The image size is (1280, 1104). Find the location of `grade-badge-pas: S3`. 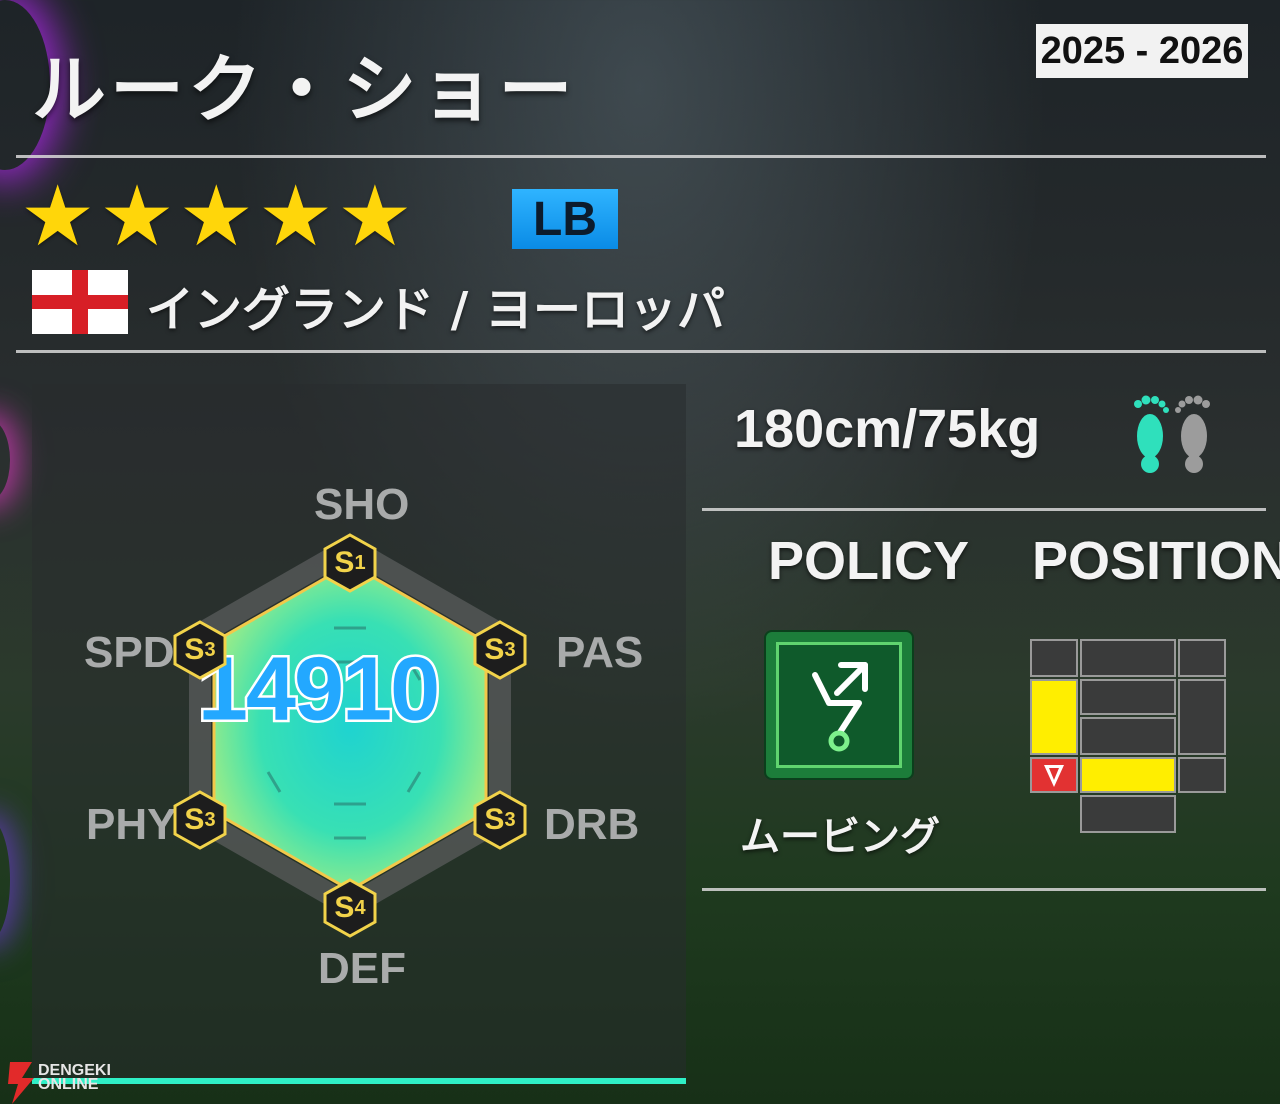

grade-badge-pas: S3 is located at coordinates (500, 650).